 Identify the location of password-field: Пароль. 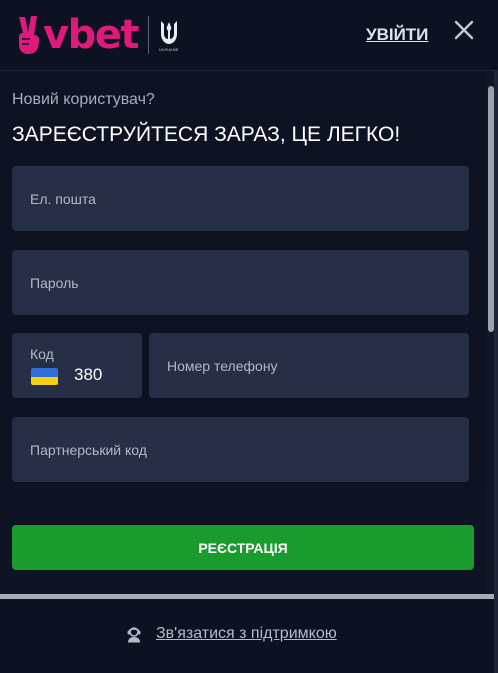
(240, 282).